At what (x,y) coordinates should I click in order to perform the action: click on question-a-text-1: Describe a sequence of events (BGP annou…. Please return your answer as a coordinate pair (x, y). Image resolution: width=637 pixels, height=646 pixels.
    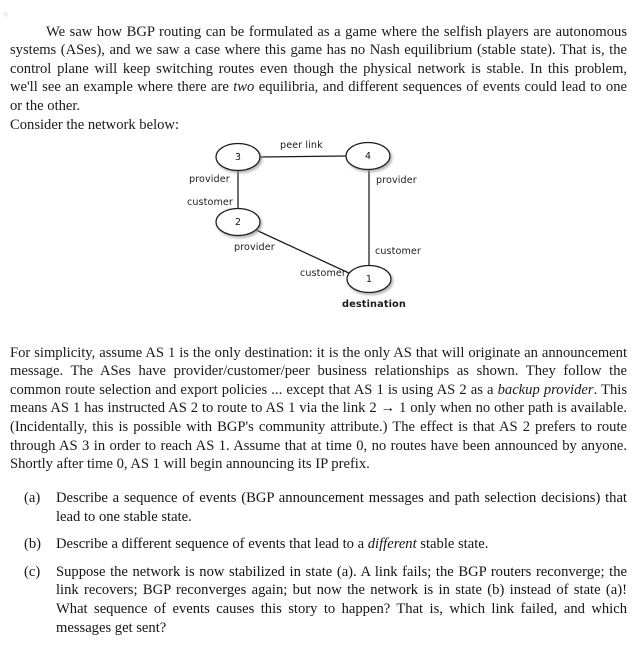
    Looking at the image, I should click on (341, 507).